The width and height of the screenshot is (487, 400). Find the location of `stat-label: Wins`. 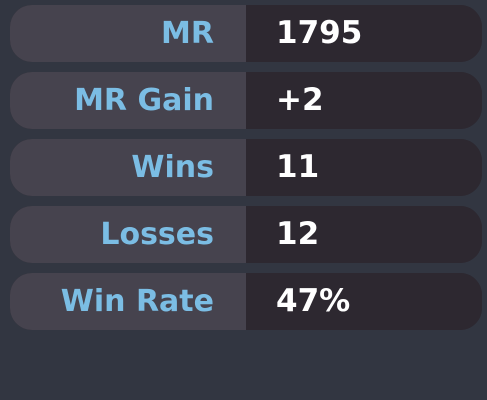

stat-label: Wins is located at coordinates (128, 167).